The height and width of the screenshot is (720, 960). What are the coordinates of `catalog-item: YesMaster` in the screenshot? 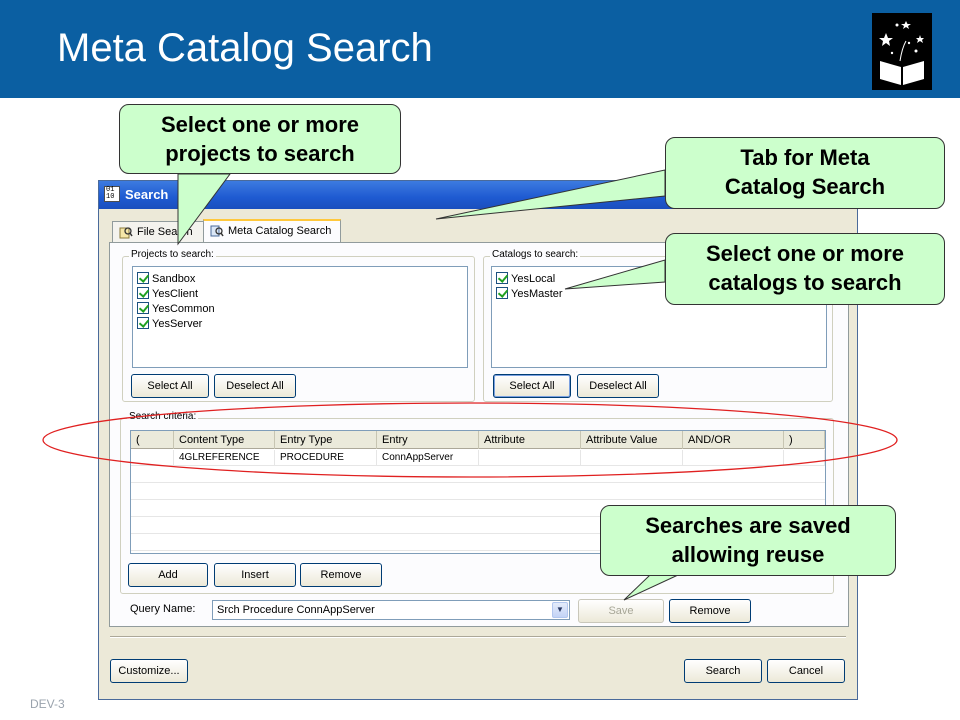 It's located at (529, 294).